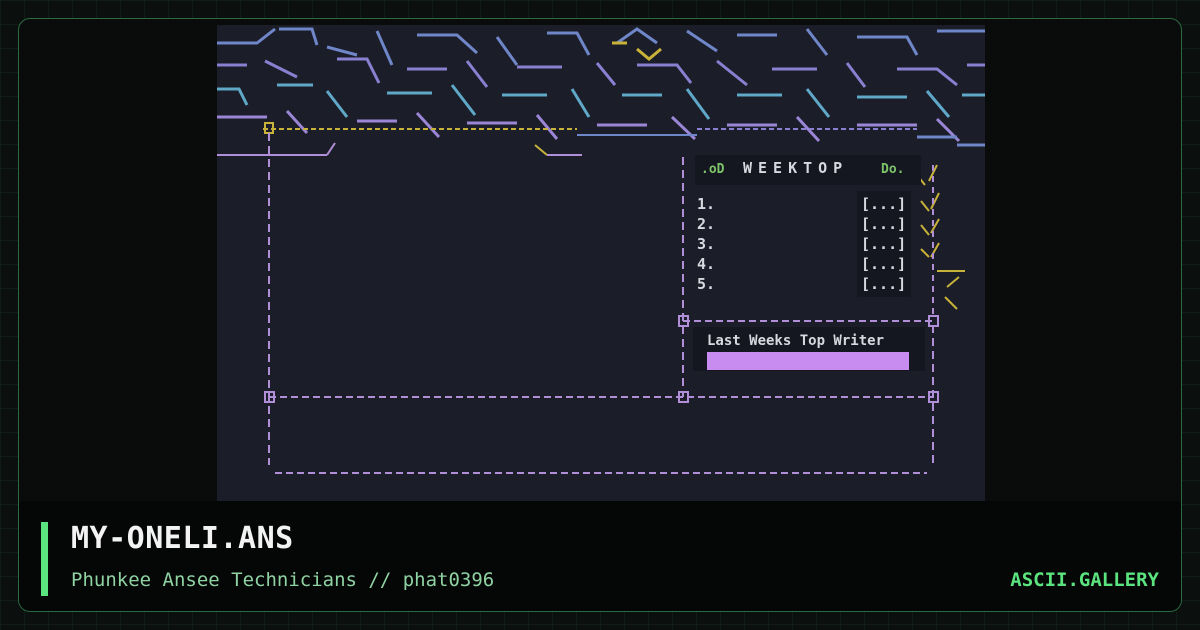  I want to click on logo-underline, so click(567, 139).